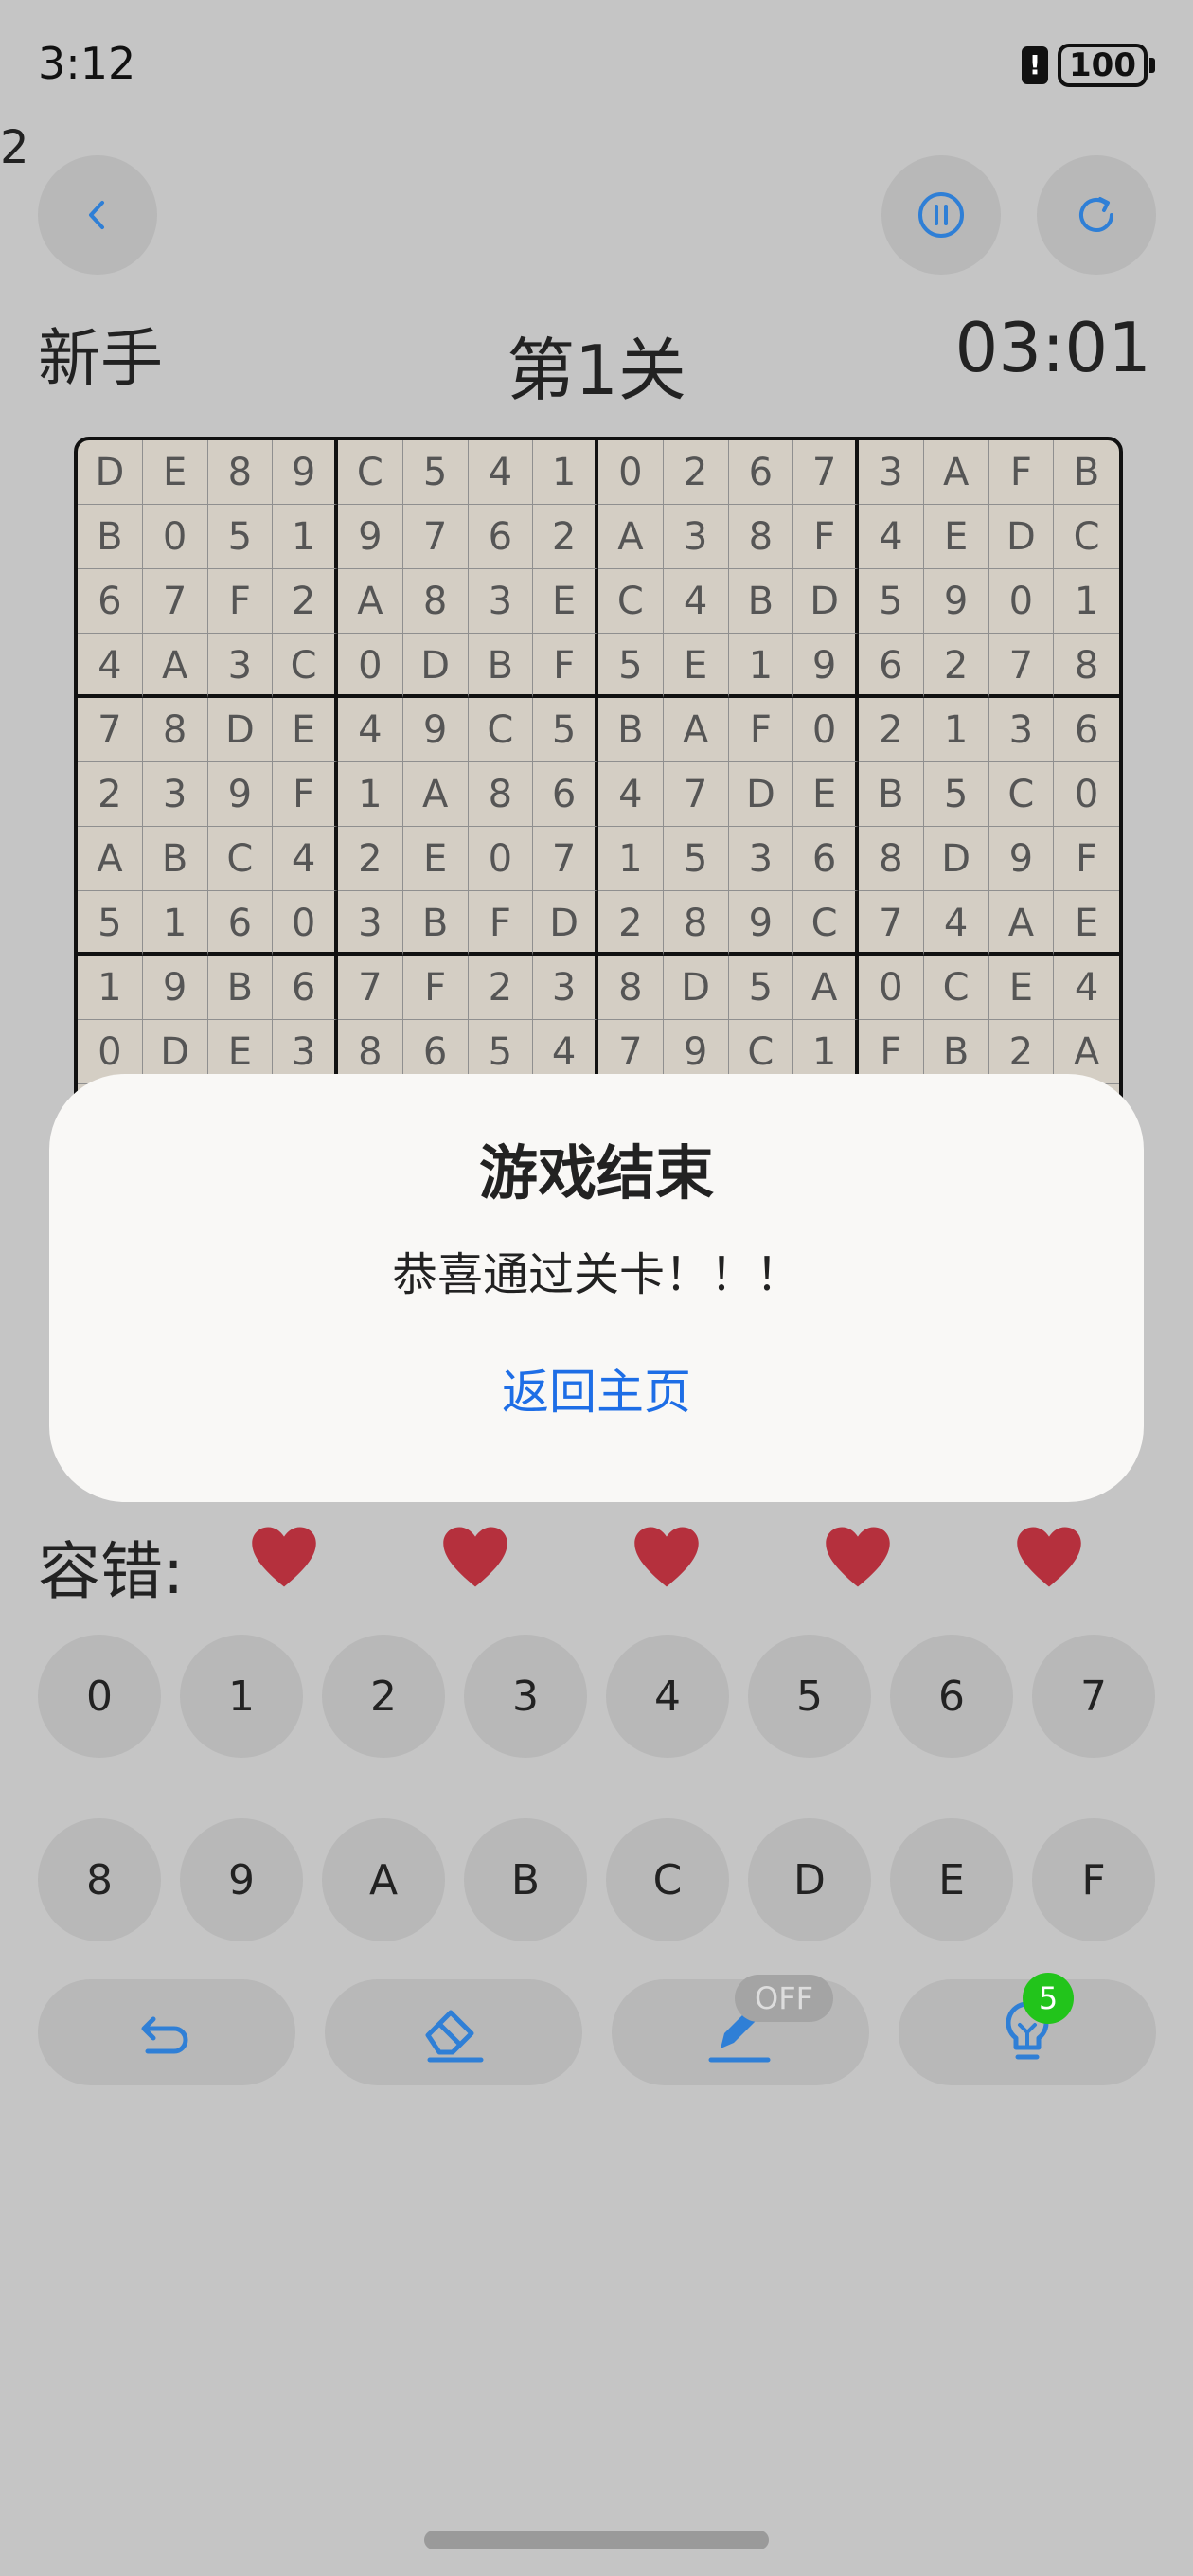 The width and height of the screenshot is (1193, 2576). What do you see at coordinates (525, 1696) in the screenshot?
I see `key-3: 3` at bounding box center [525, 1696].